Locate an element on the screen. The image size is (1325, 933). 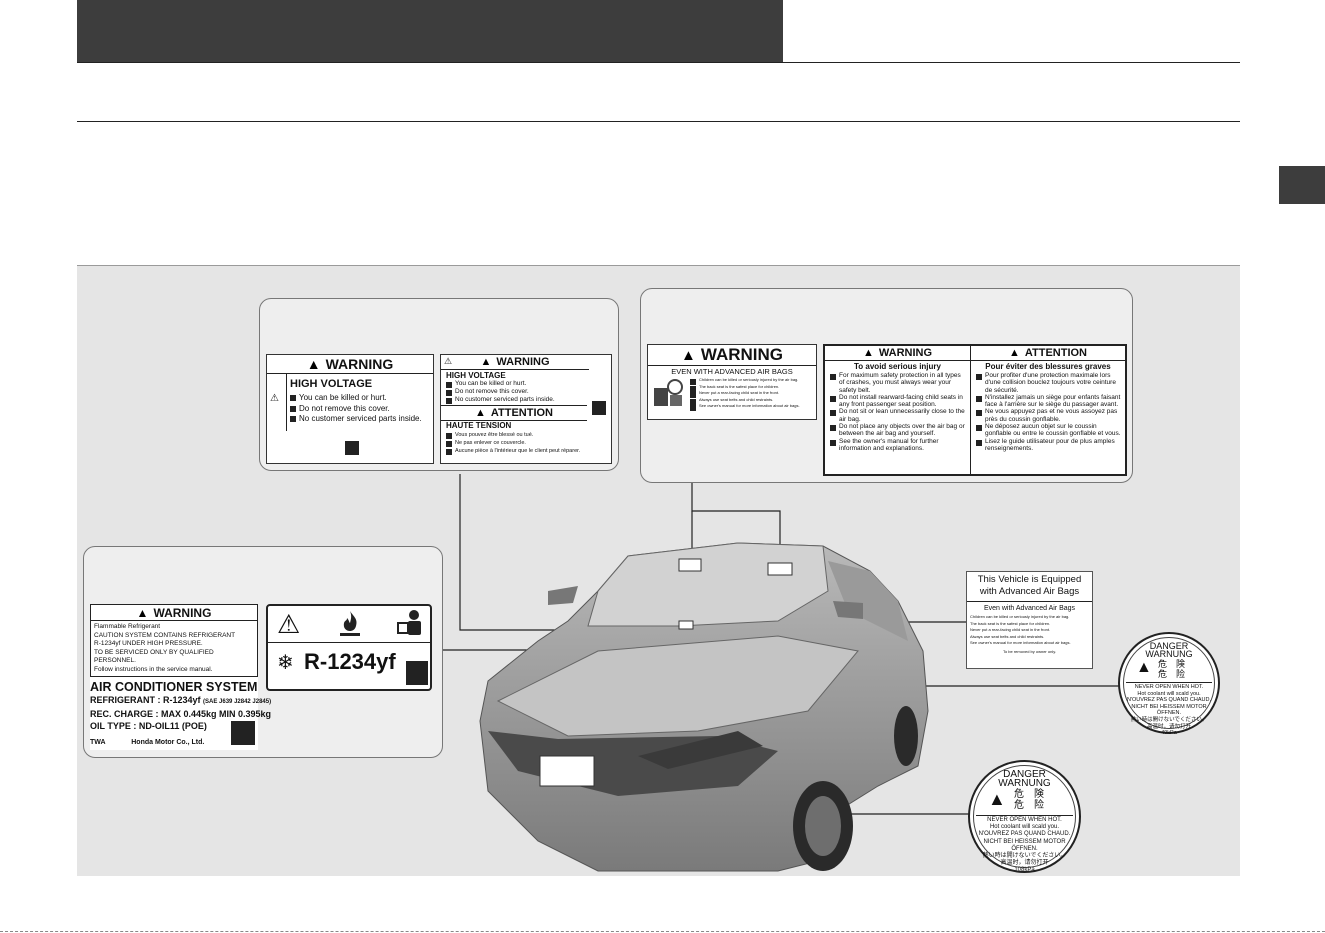
refrigerant-note: (SAE J639 J2842 J2845) is located at coordinates (237, 702).